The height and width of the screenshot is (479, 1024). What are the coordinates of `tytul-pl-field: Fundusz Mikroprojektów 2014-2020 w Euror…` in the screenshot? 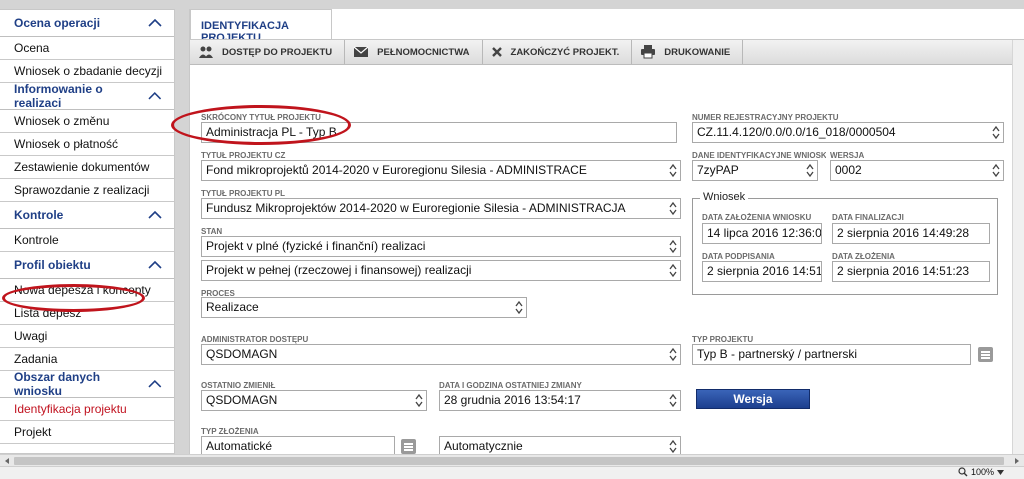 It's located at (441, 208).